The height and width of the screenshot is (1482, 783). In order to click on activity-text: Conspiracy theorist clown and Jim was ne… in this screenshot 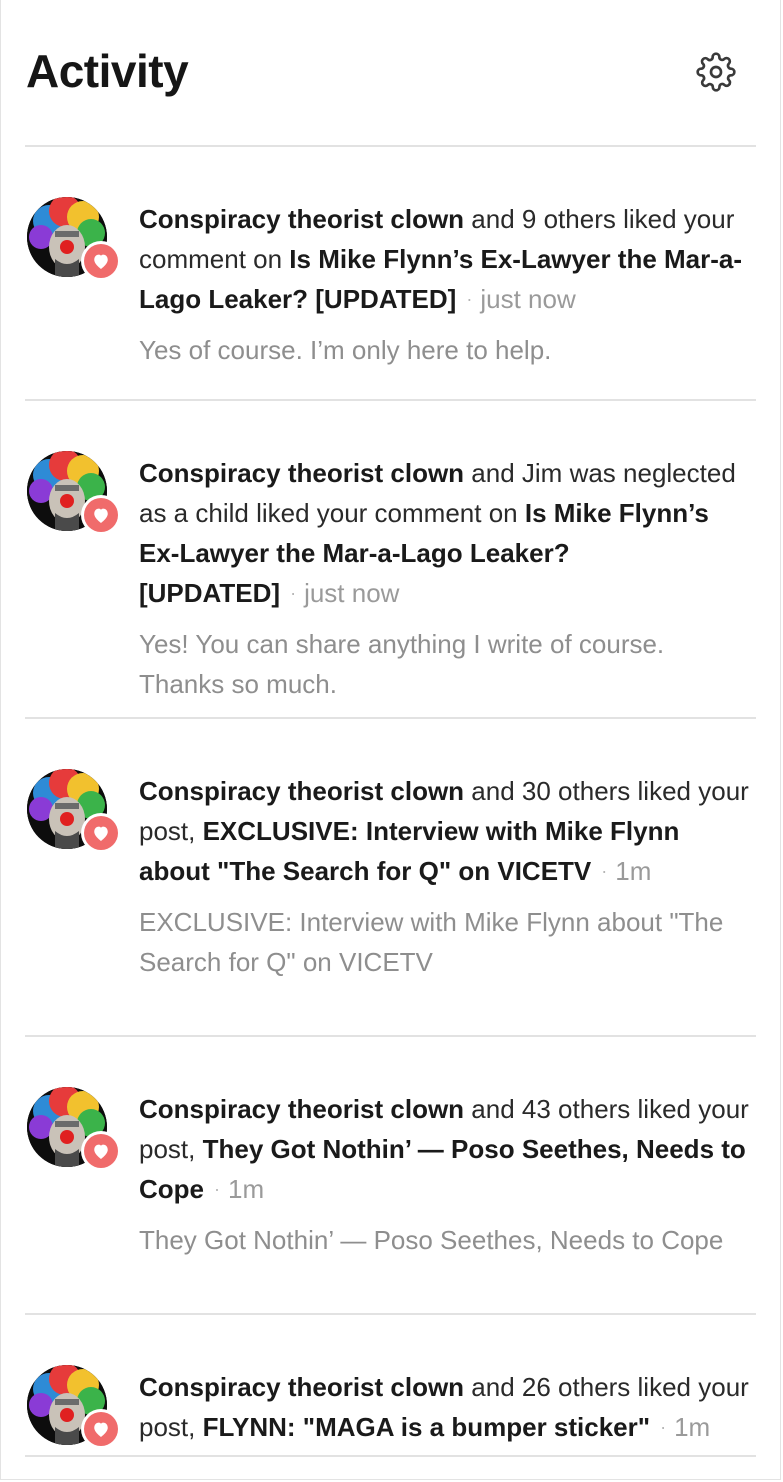, I will do `click(447, 578)`.